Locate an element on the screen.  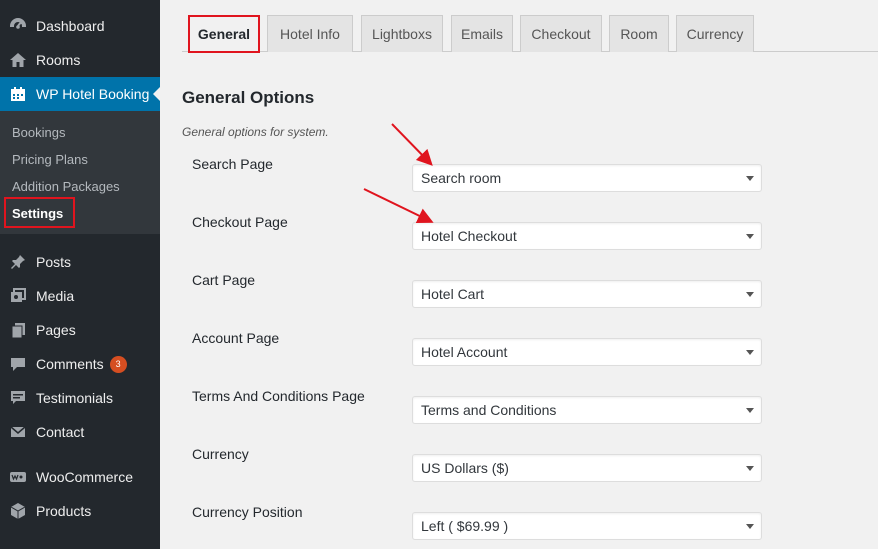
menu-item-dashboard: Dashboard is located at coordinates (80, 26).